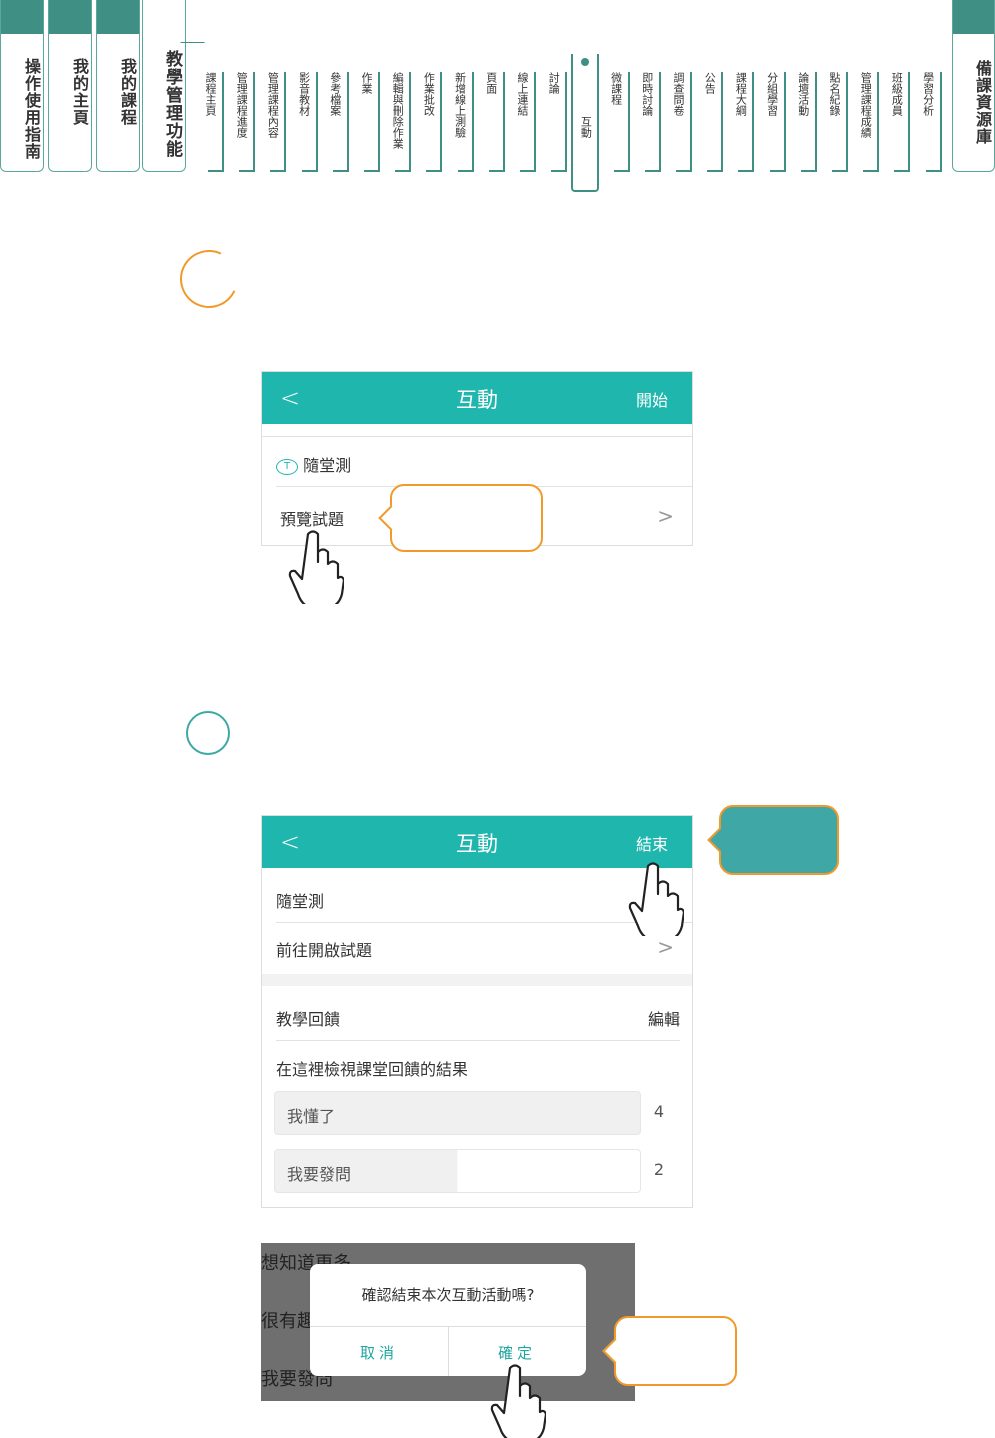 The image size is (995, 1438). What do you see at coordinates (553, 83) in the screenshot?
I see `sub-tab-item: 討論` at bounding box center [553, 83].